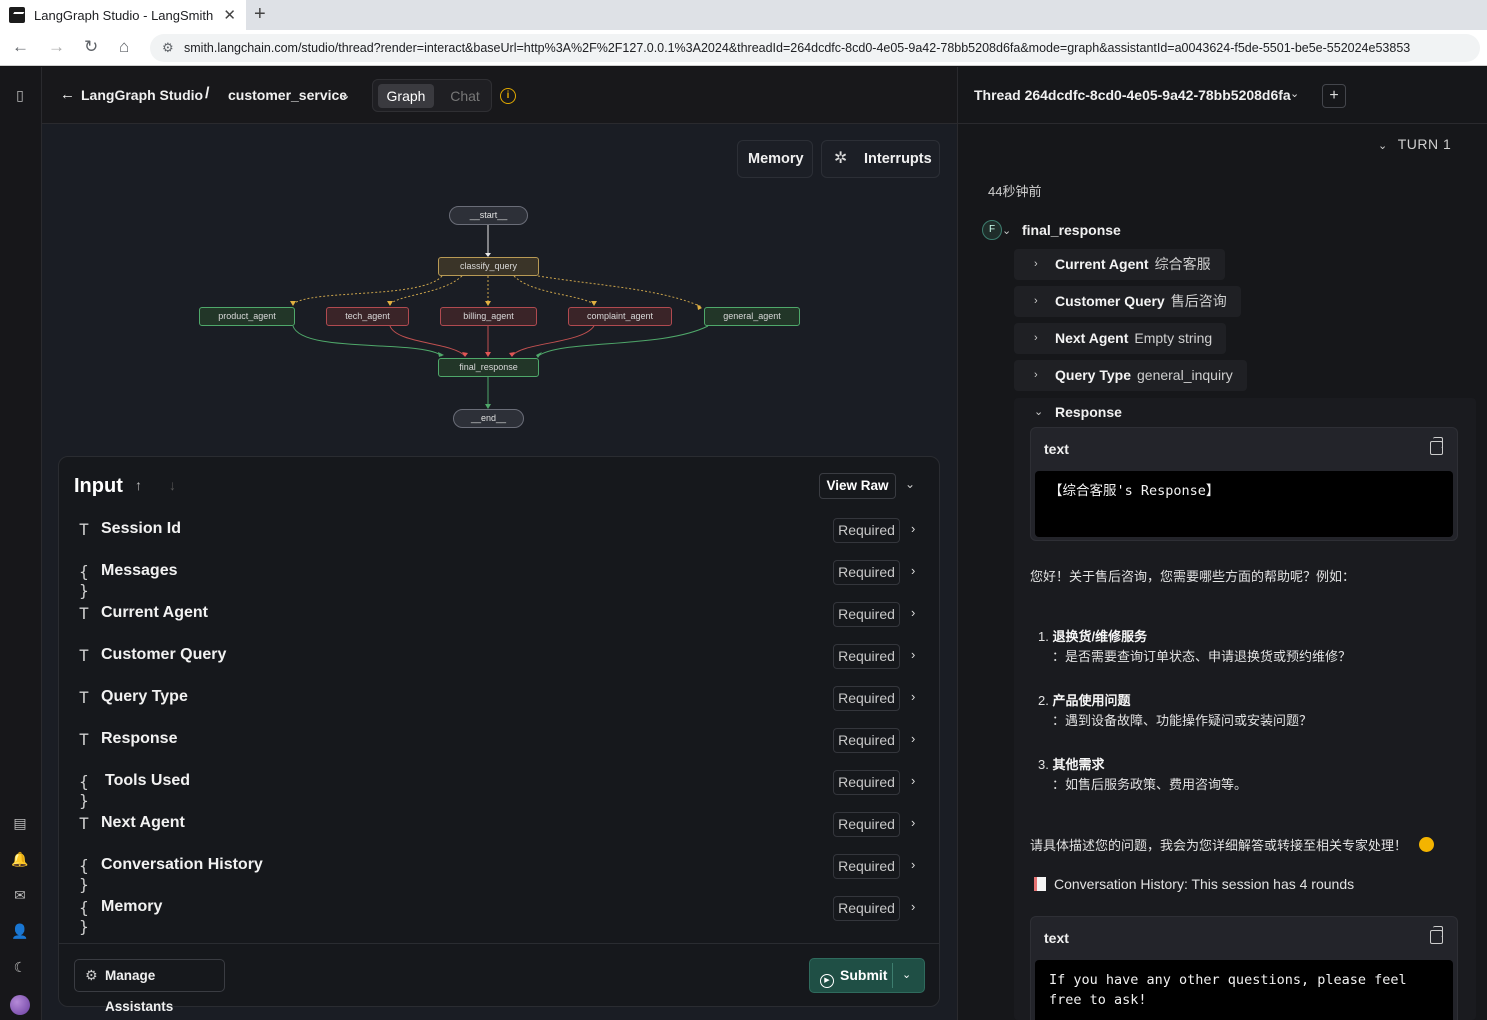  Describe the element at coordinates (499, 911) in the screenshot. I see `input-row-memory: { } Memory Required ›` at that location.